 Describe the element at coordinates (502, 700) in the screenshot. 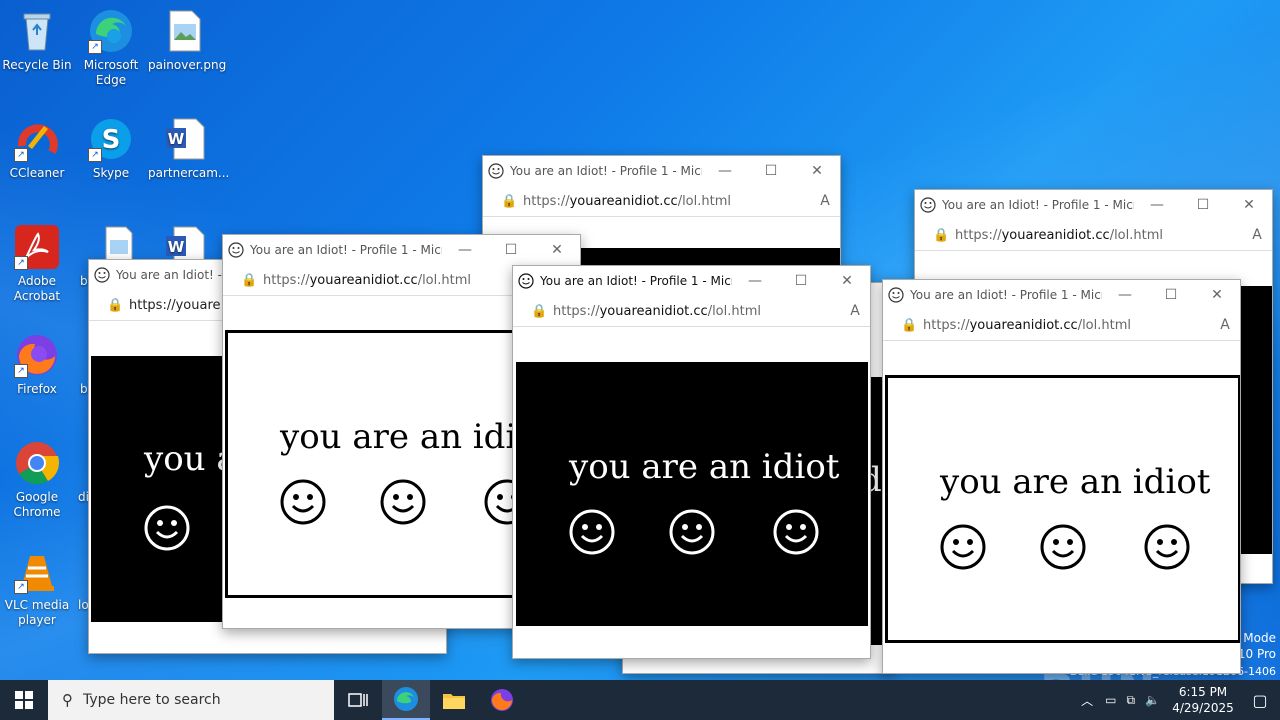

I see `taskbar-firefox-button` at that location.